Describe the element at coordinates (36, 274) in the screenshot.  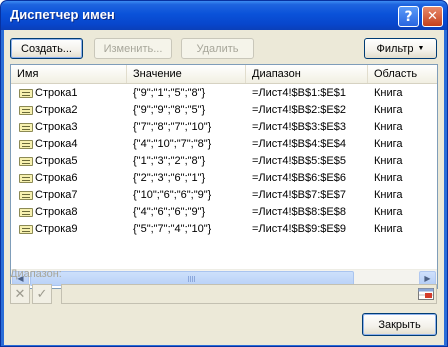
I see `range-label: Диапазон:` at that location.